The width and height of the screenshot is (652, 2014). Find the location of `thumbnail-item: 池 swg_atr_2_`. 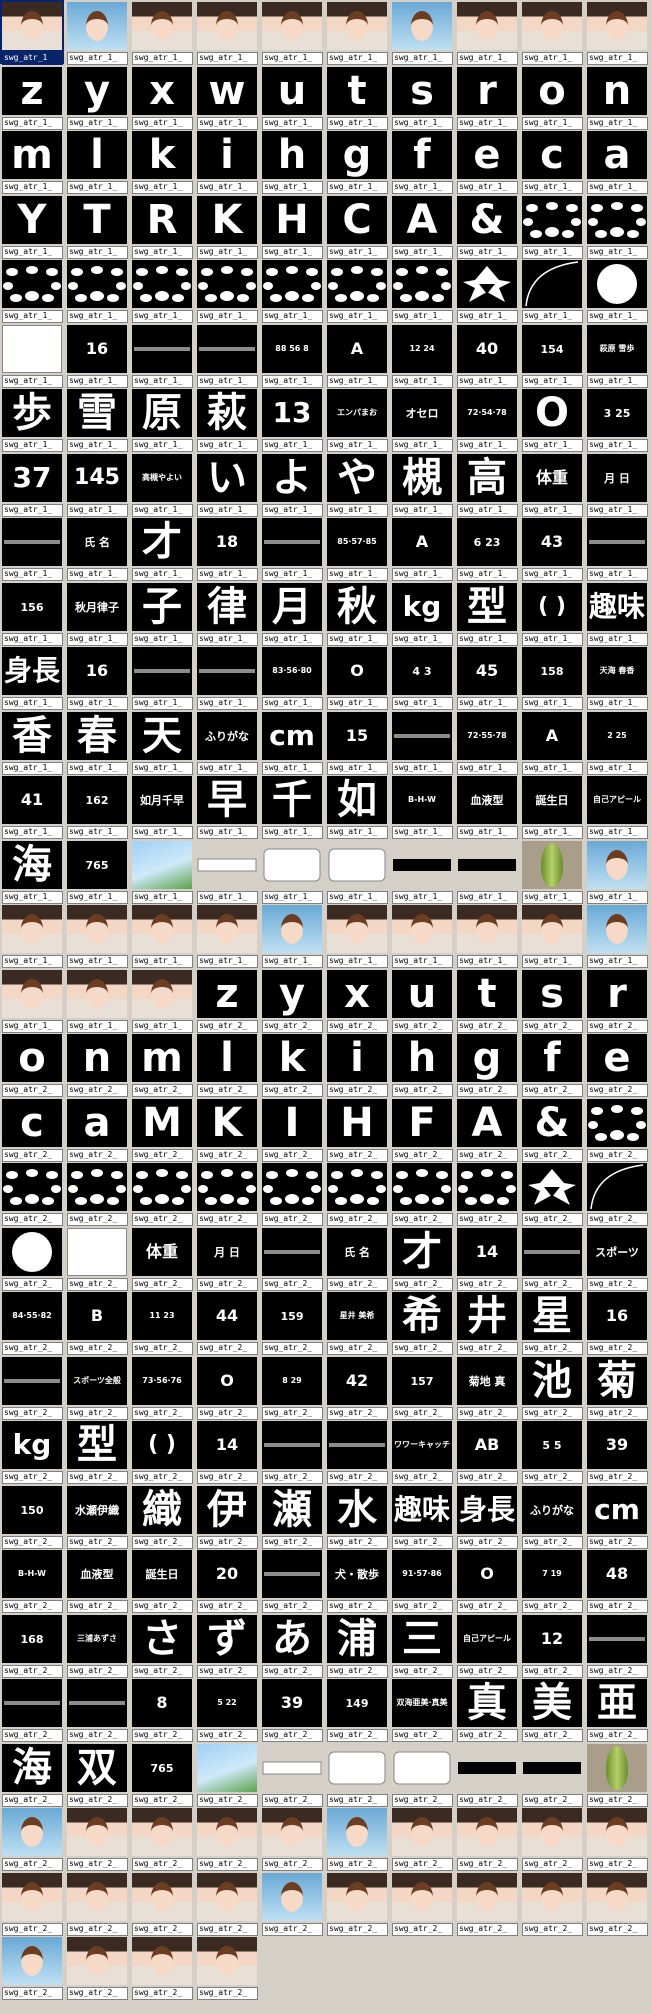

thumbnail-item: 池 swg_atr_2_ is located at coordinates (552, 1387).